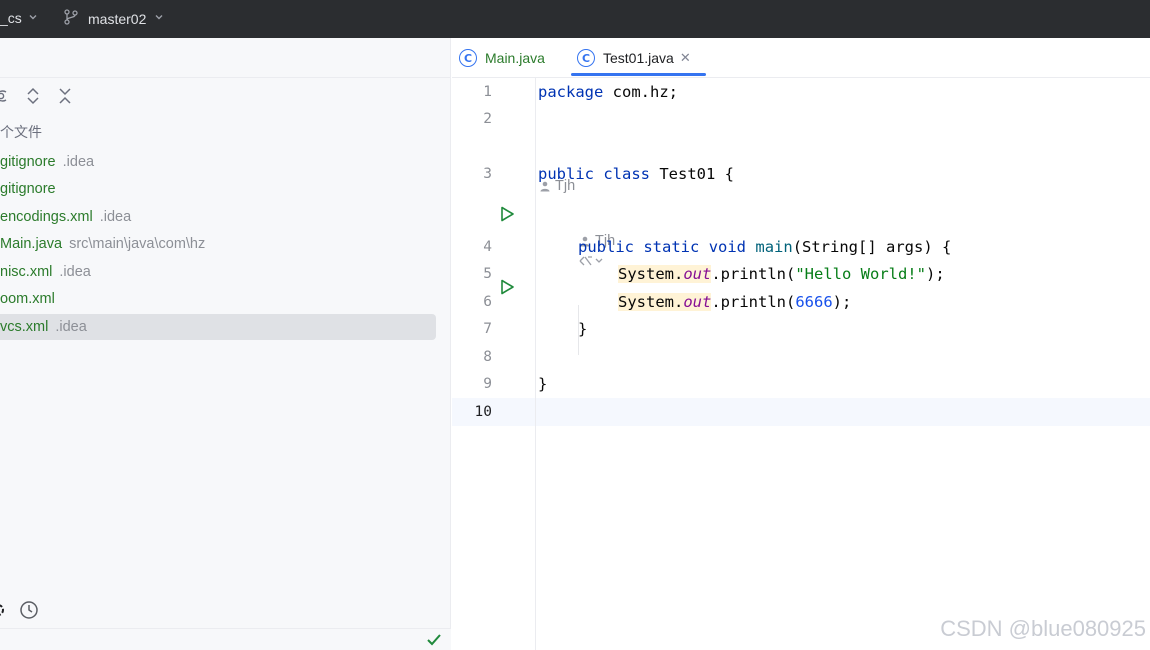 Image resolution: width=1150 pixels, height=650 pixels. I want to click on line-number: 7, so click(487, 329).